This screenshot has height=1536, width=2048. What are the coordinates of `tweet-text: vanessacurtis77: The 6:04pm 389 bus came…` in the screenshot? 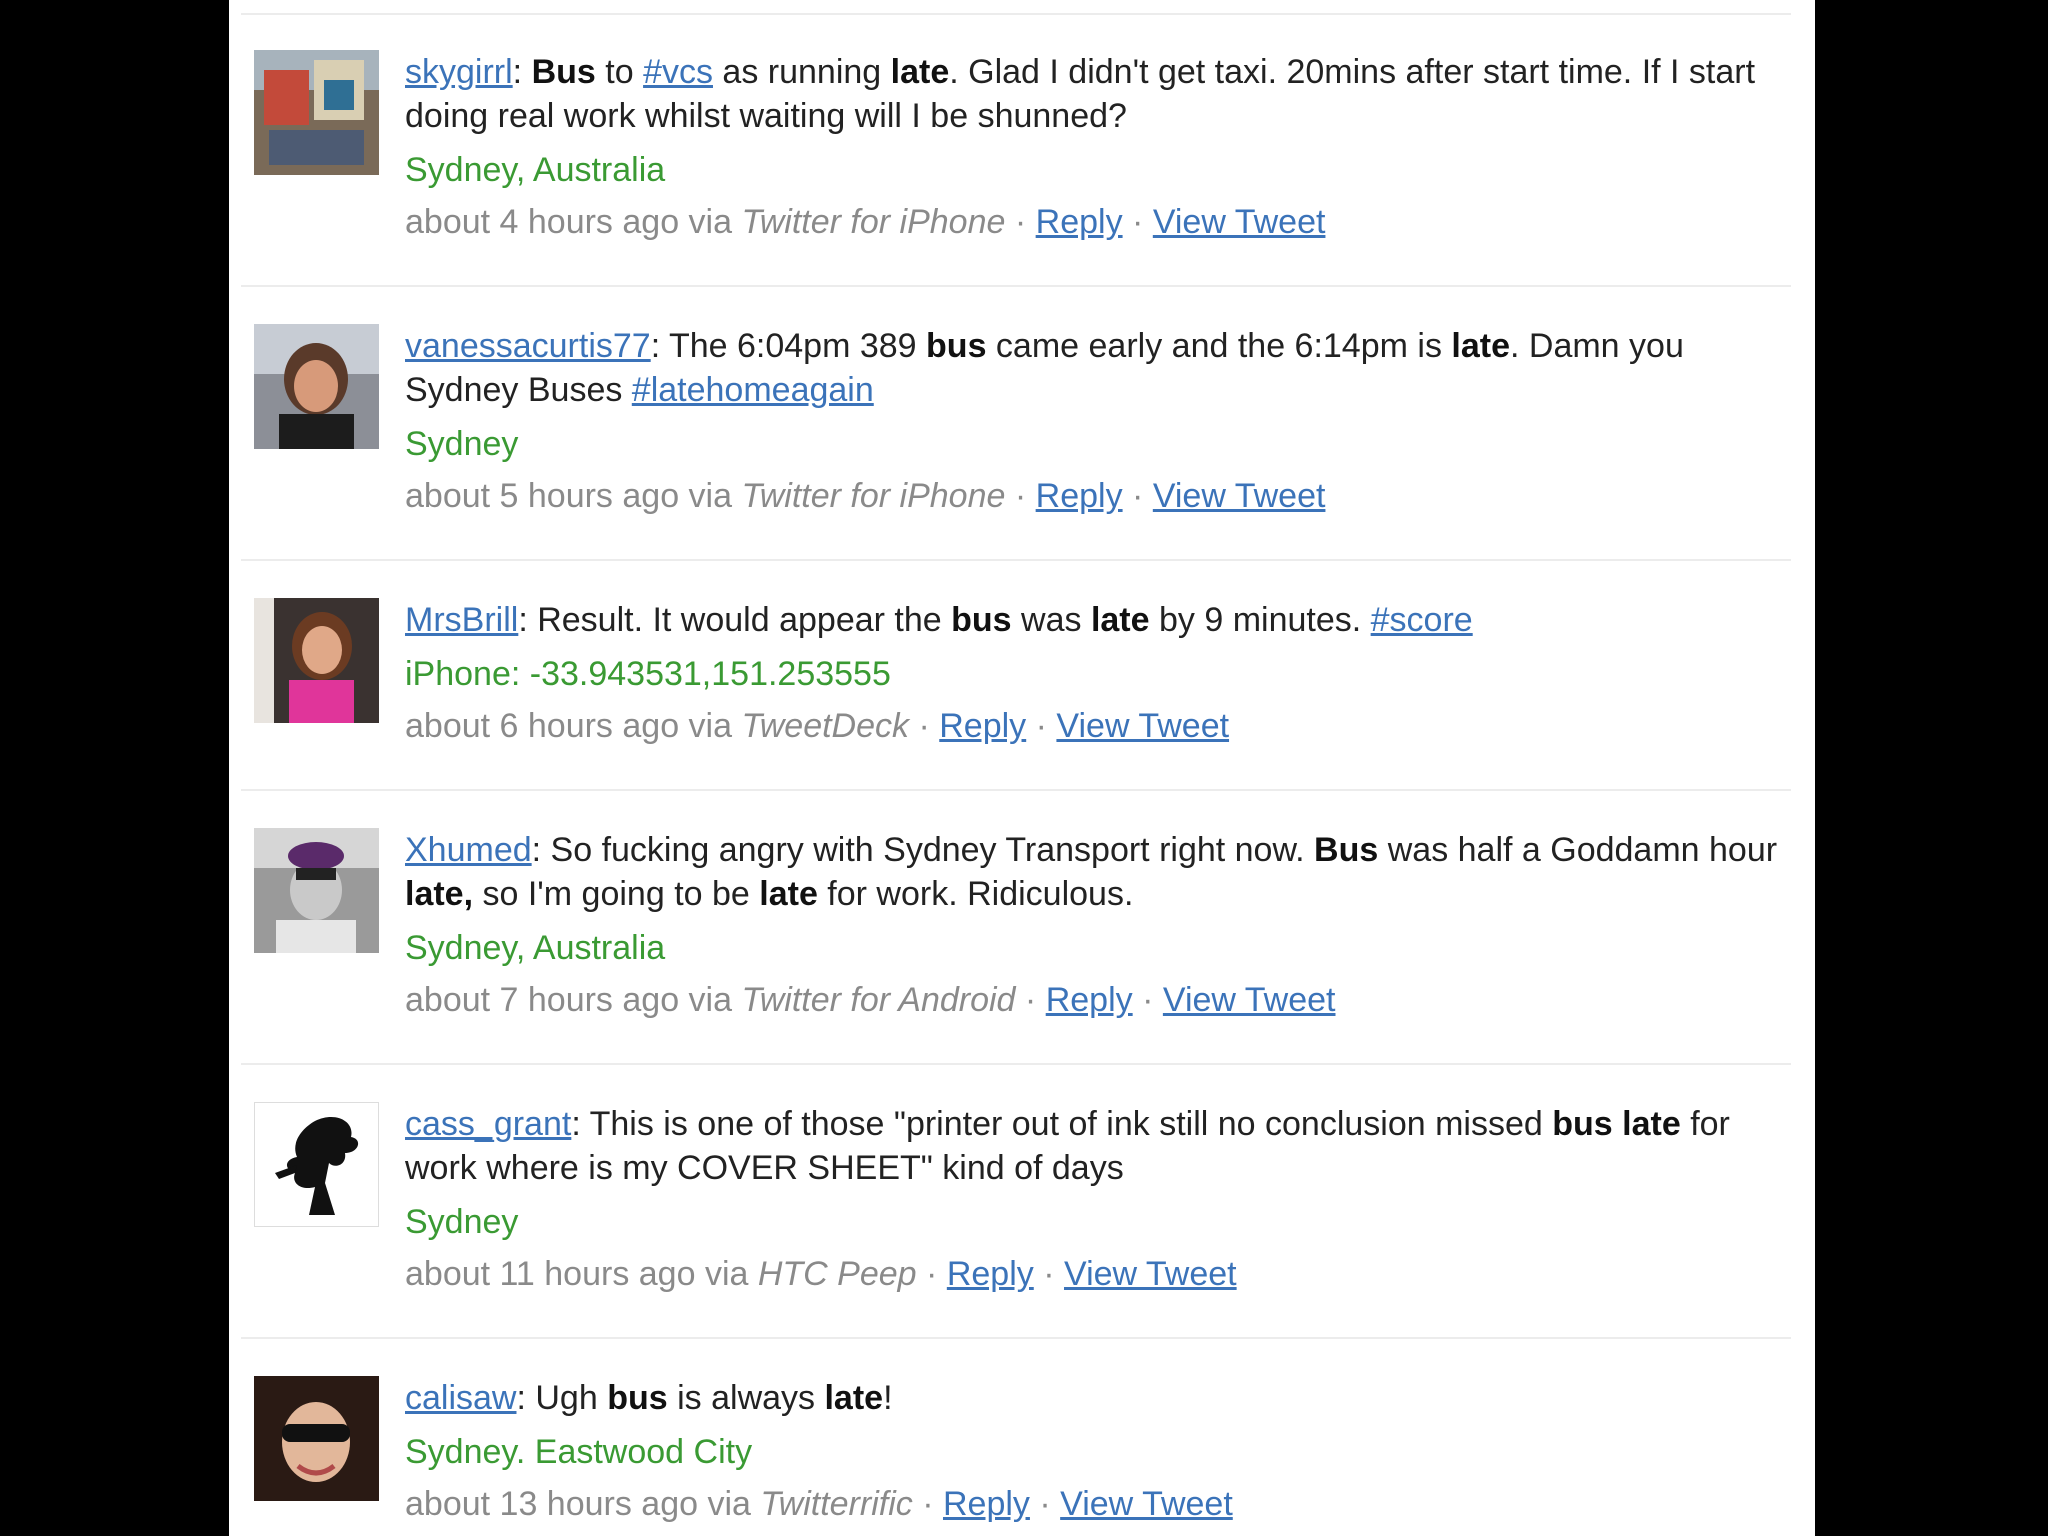 It's located at (1097, 368).